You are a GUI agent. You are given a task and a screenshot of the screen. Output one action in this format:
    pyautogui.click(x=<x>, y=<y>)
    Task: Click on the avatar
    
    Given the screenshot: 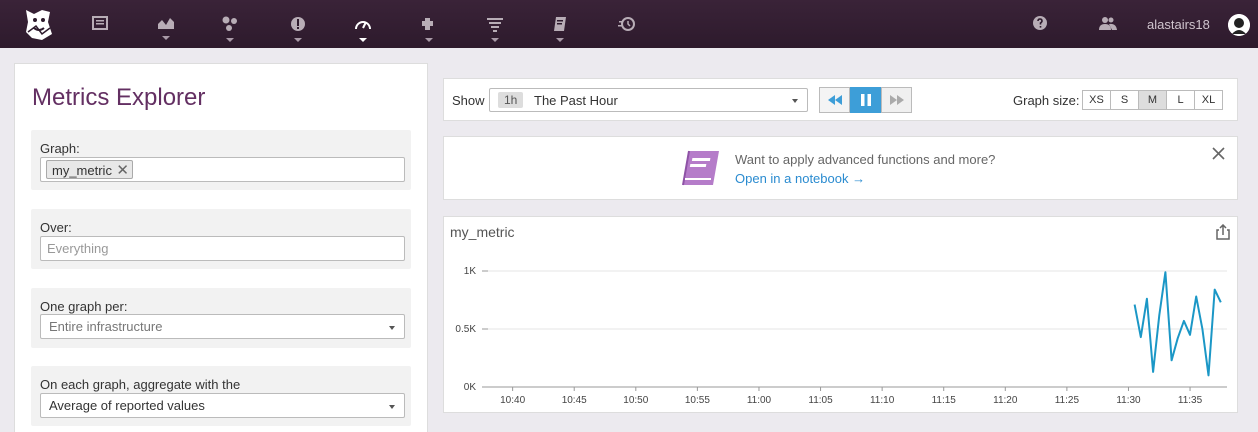 What is the action you would take?
    pyautogui.click(x=1239, y=25)
    